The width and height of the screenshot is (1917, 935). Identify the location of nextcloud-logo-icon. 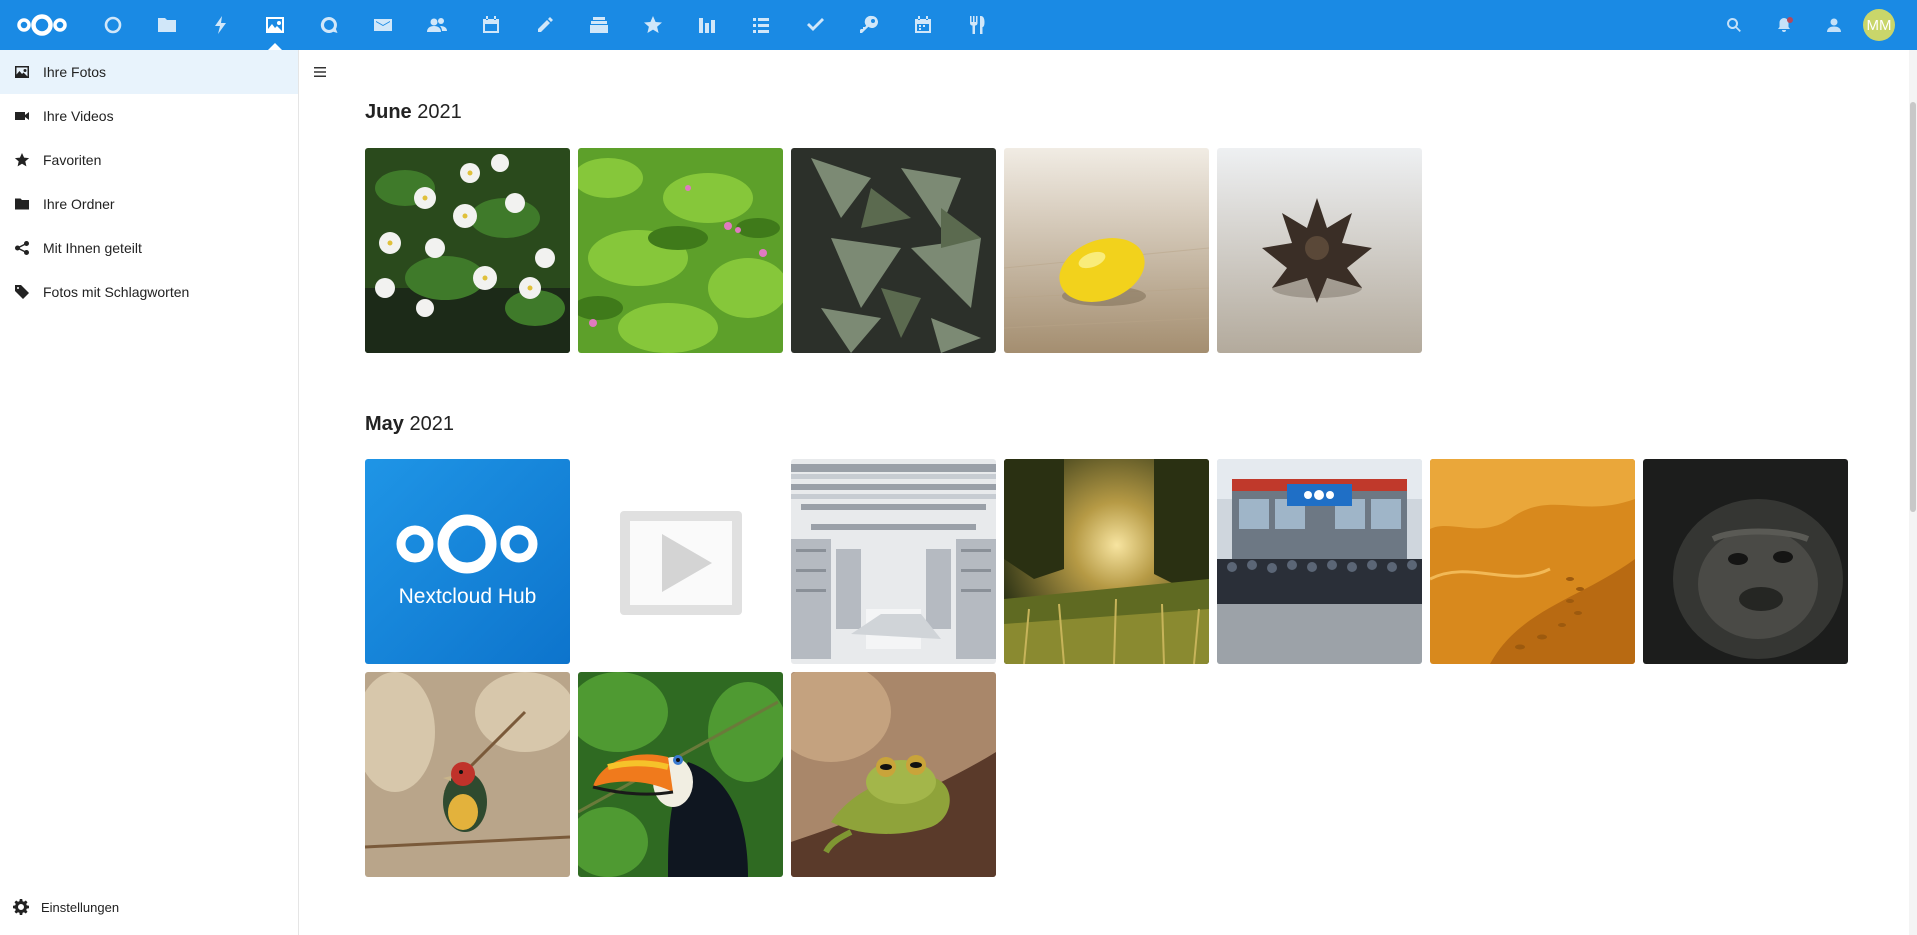
(42, 25).